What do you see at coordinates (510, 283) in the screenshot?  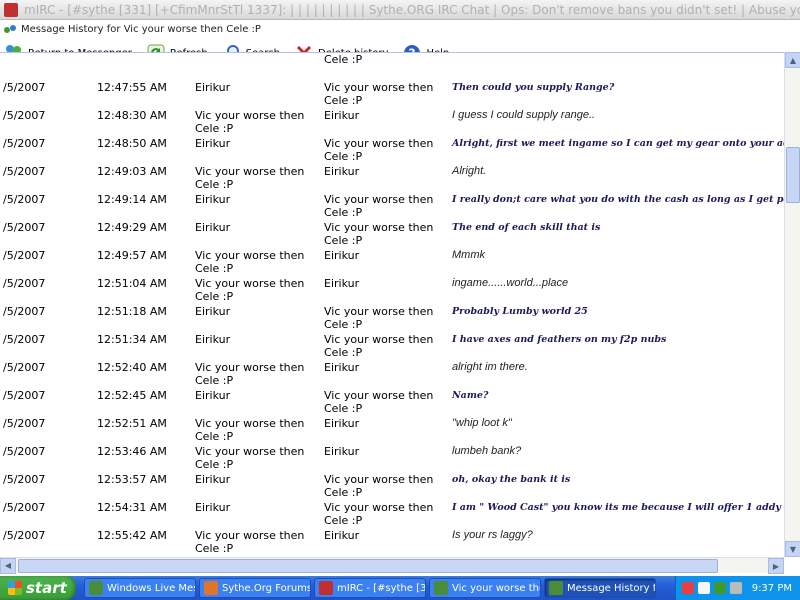 I see `row-message: ingame......world...place` at bounding box center [510, 283].